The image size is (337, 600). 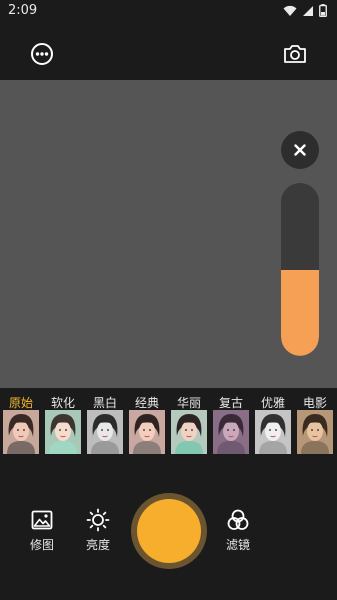 I want to click on sun-icon, so click(x=98, y=520).